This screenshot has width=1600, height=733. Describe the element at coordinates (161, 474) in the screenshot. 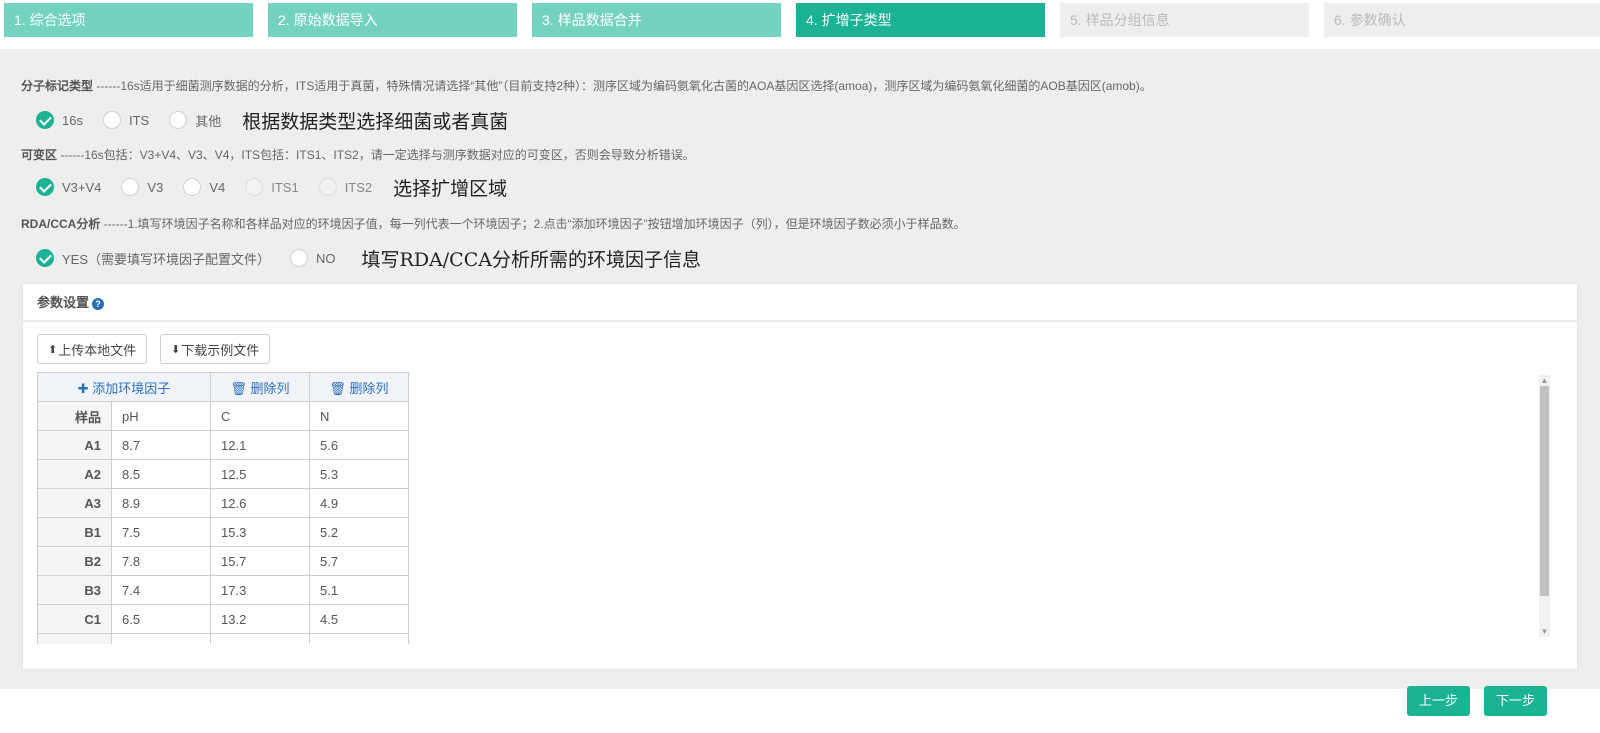

I see `table-cell: 8.5` at that location.